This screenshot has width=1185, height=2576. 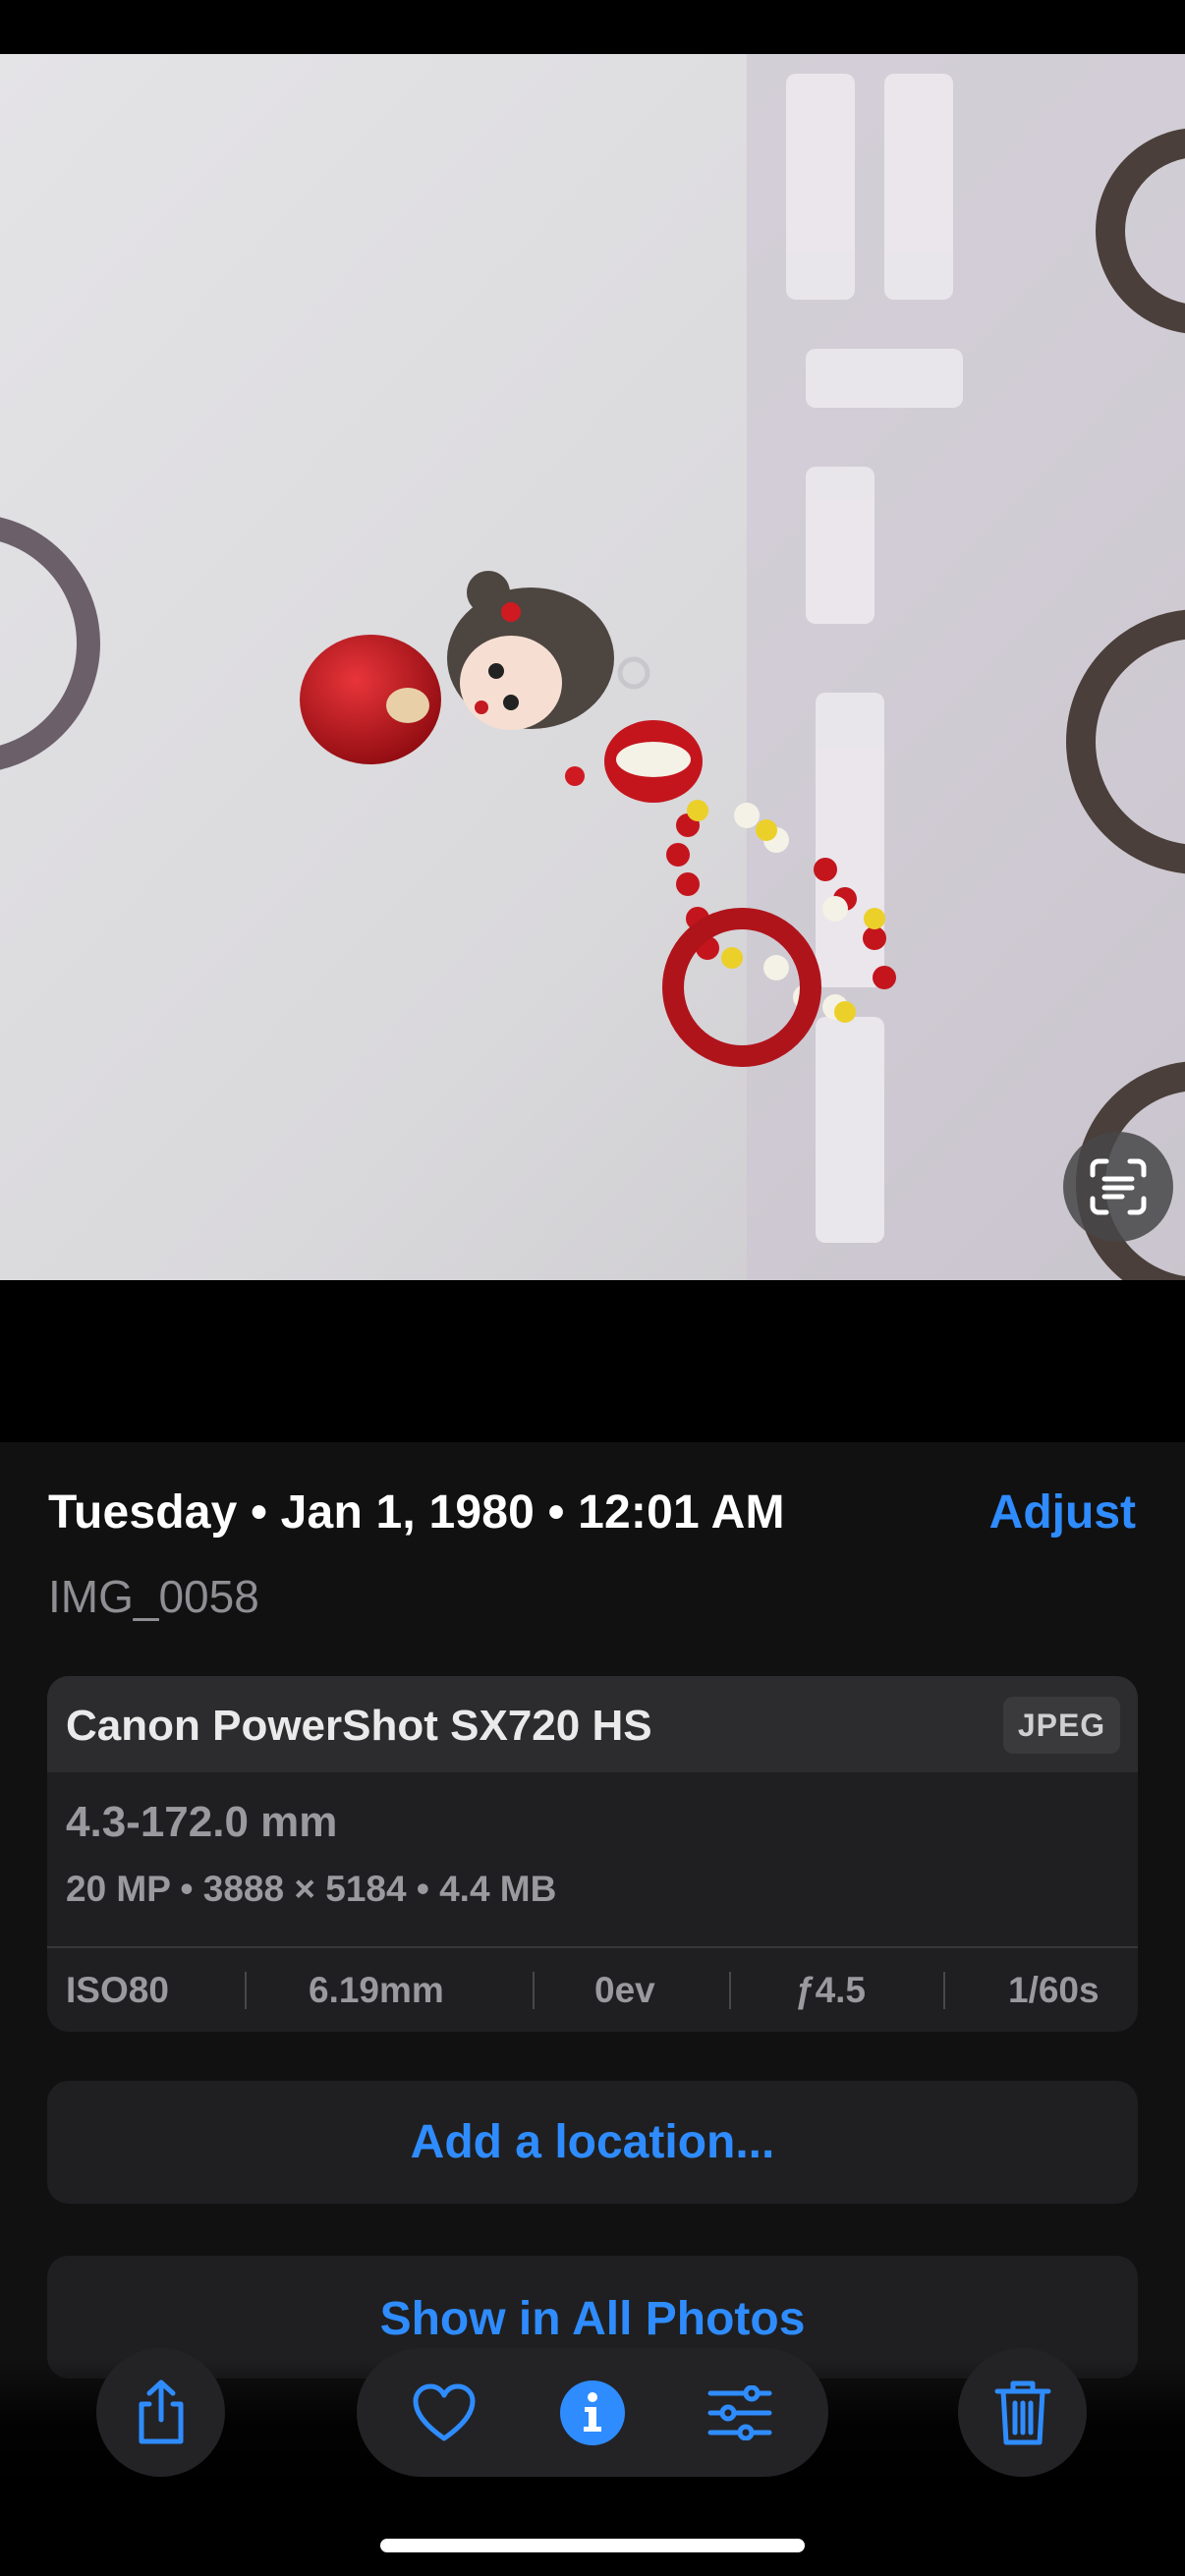 I want to click on file-name: IMG_0058, so click(x=153, y=1596).